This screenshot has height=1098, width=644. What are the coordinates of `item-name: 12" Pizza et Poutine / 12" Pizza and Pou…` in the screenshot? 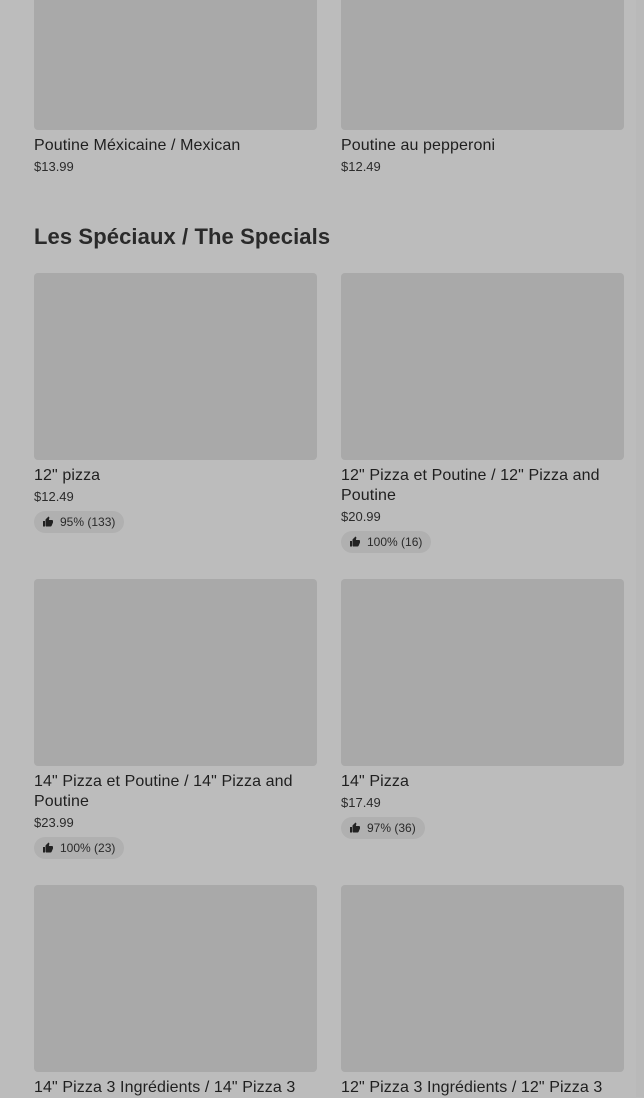 It's located at (470, 485).